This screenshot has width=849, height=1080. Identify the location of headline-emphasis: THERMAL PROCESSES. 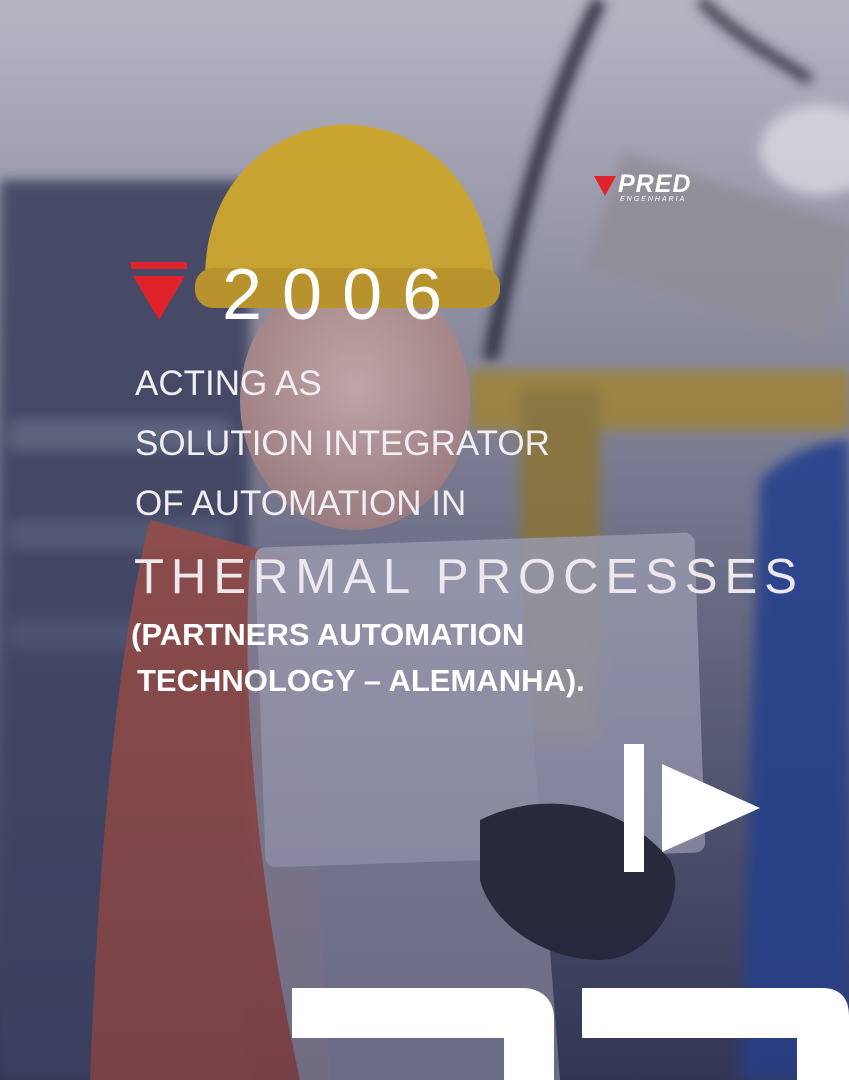
(469, 577).